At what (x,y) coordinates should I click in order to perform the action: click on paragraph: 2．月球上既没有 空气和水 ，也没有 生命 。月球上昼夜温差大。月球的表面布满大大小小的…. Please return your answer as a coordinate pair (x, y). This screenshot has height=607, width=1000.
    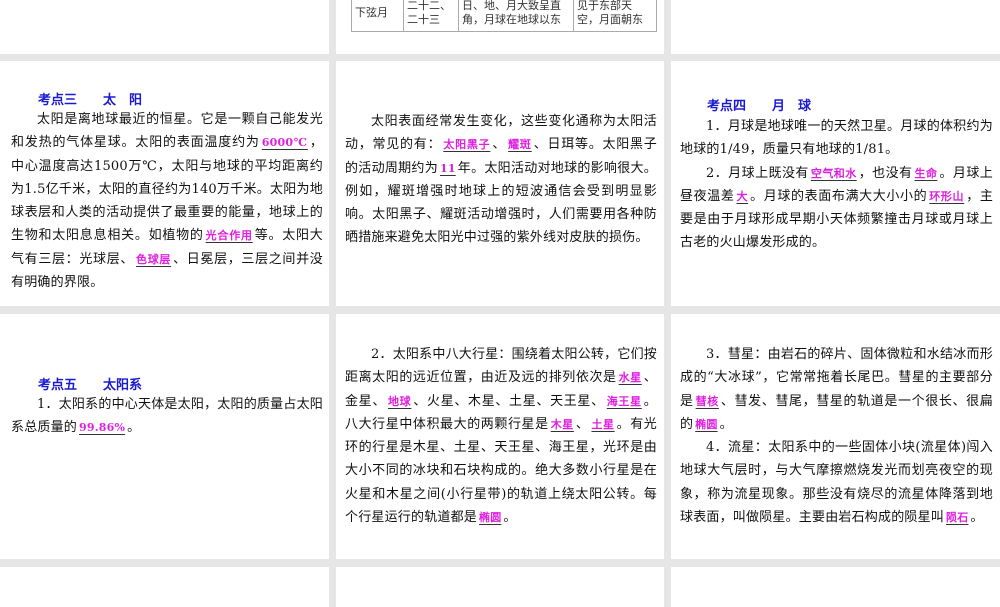
    Looking at the image, I should click on (836, 208).